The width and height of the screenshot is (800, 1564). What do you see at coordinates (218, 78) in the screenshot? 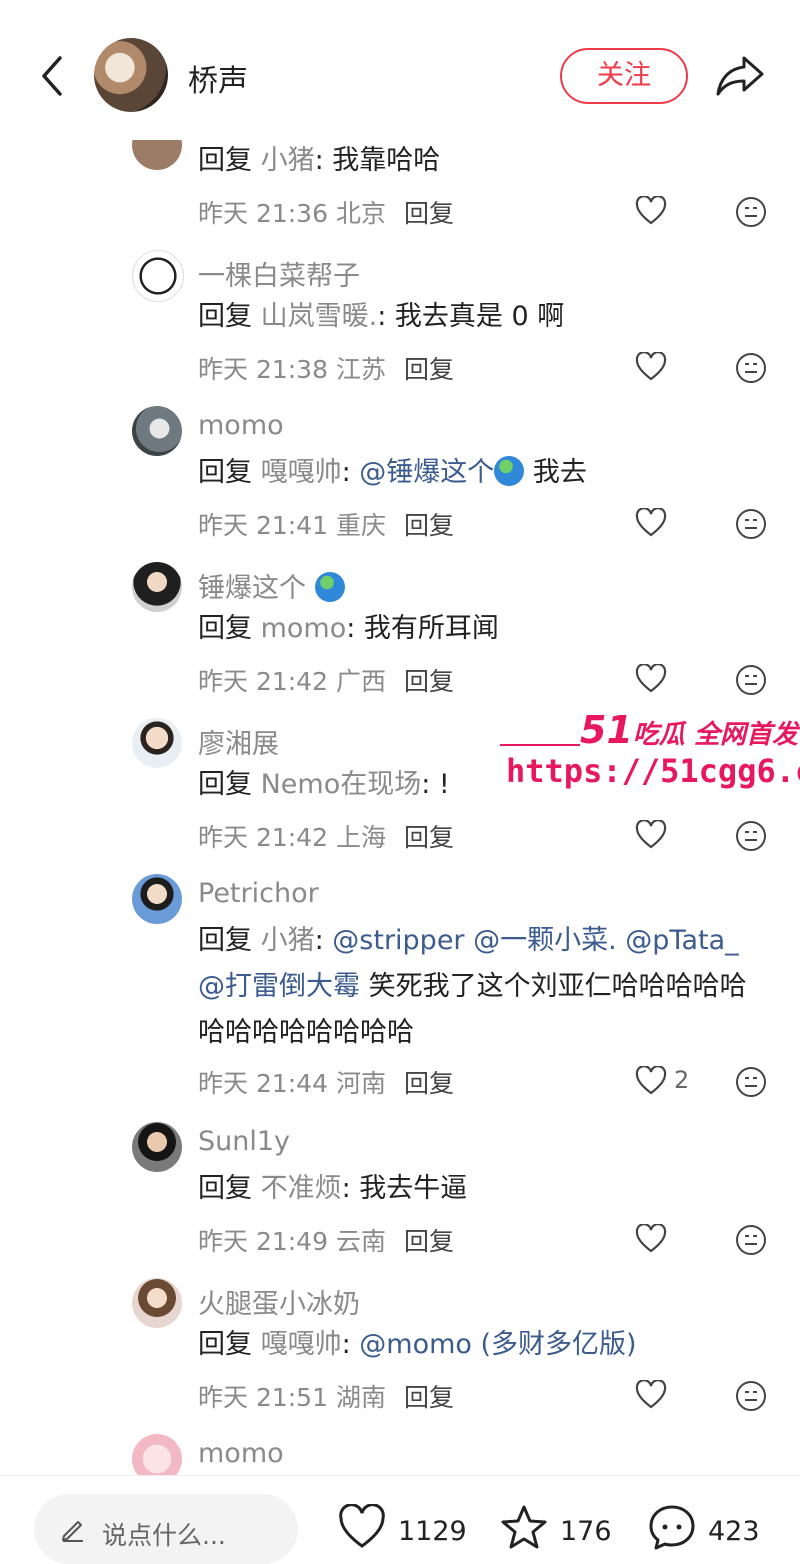
I see `author-name: 桥声` at bounding box center [218, 78].